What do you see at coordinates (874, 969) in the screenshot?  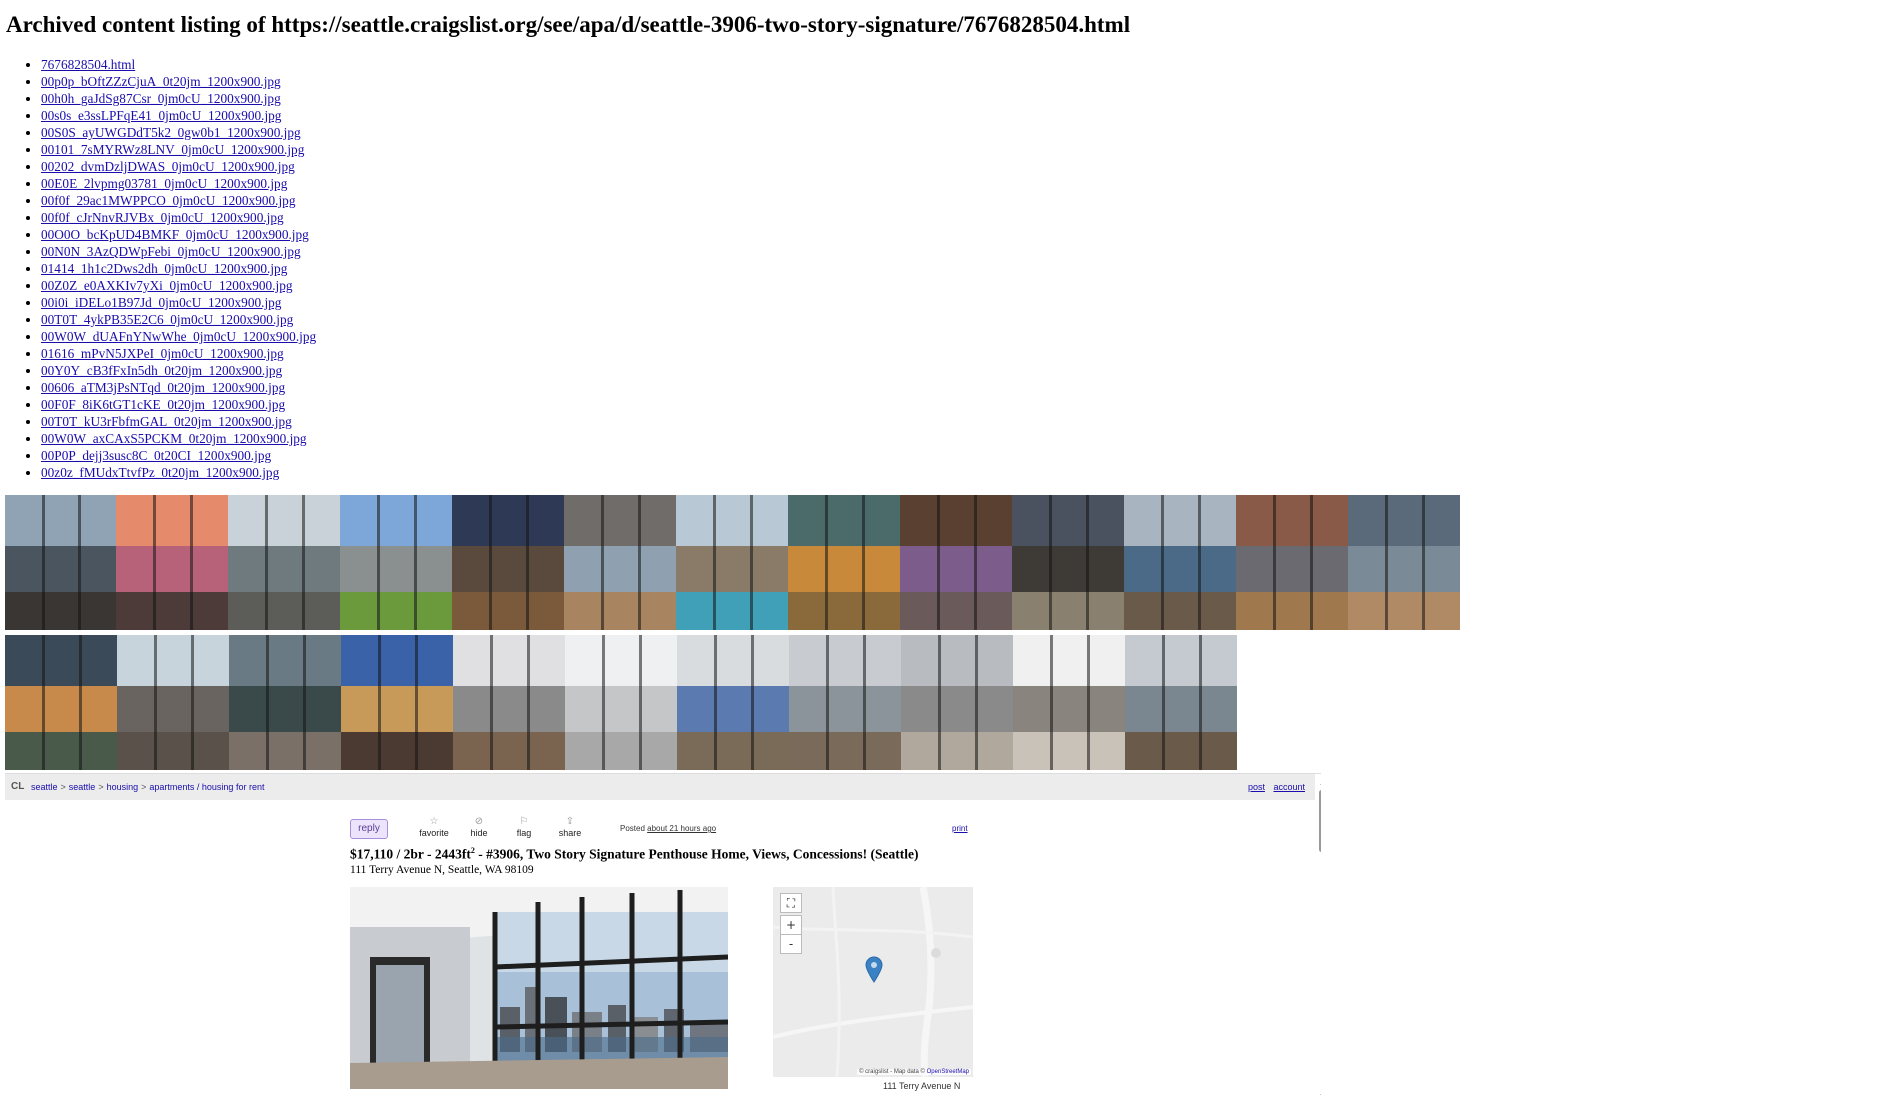 I see `map-pin-icon` at bounding box center [874, 969].